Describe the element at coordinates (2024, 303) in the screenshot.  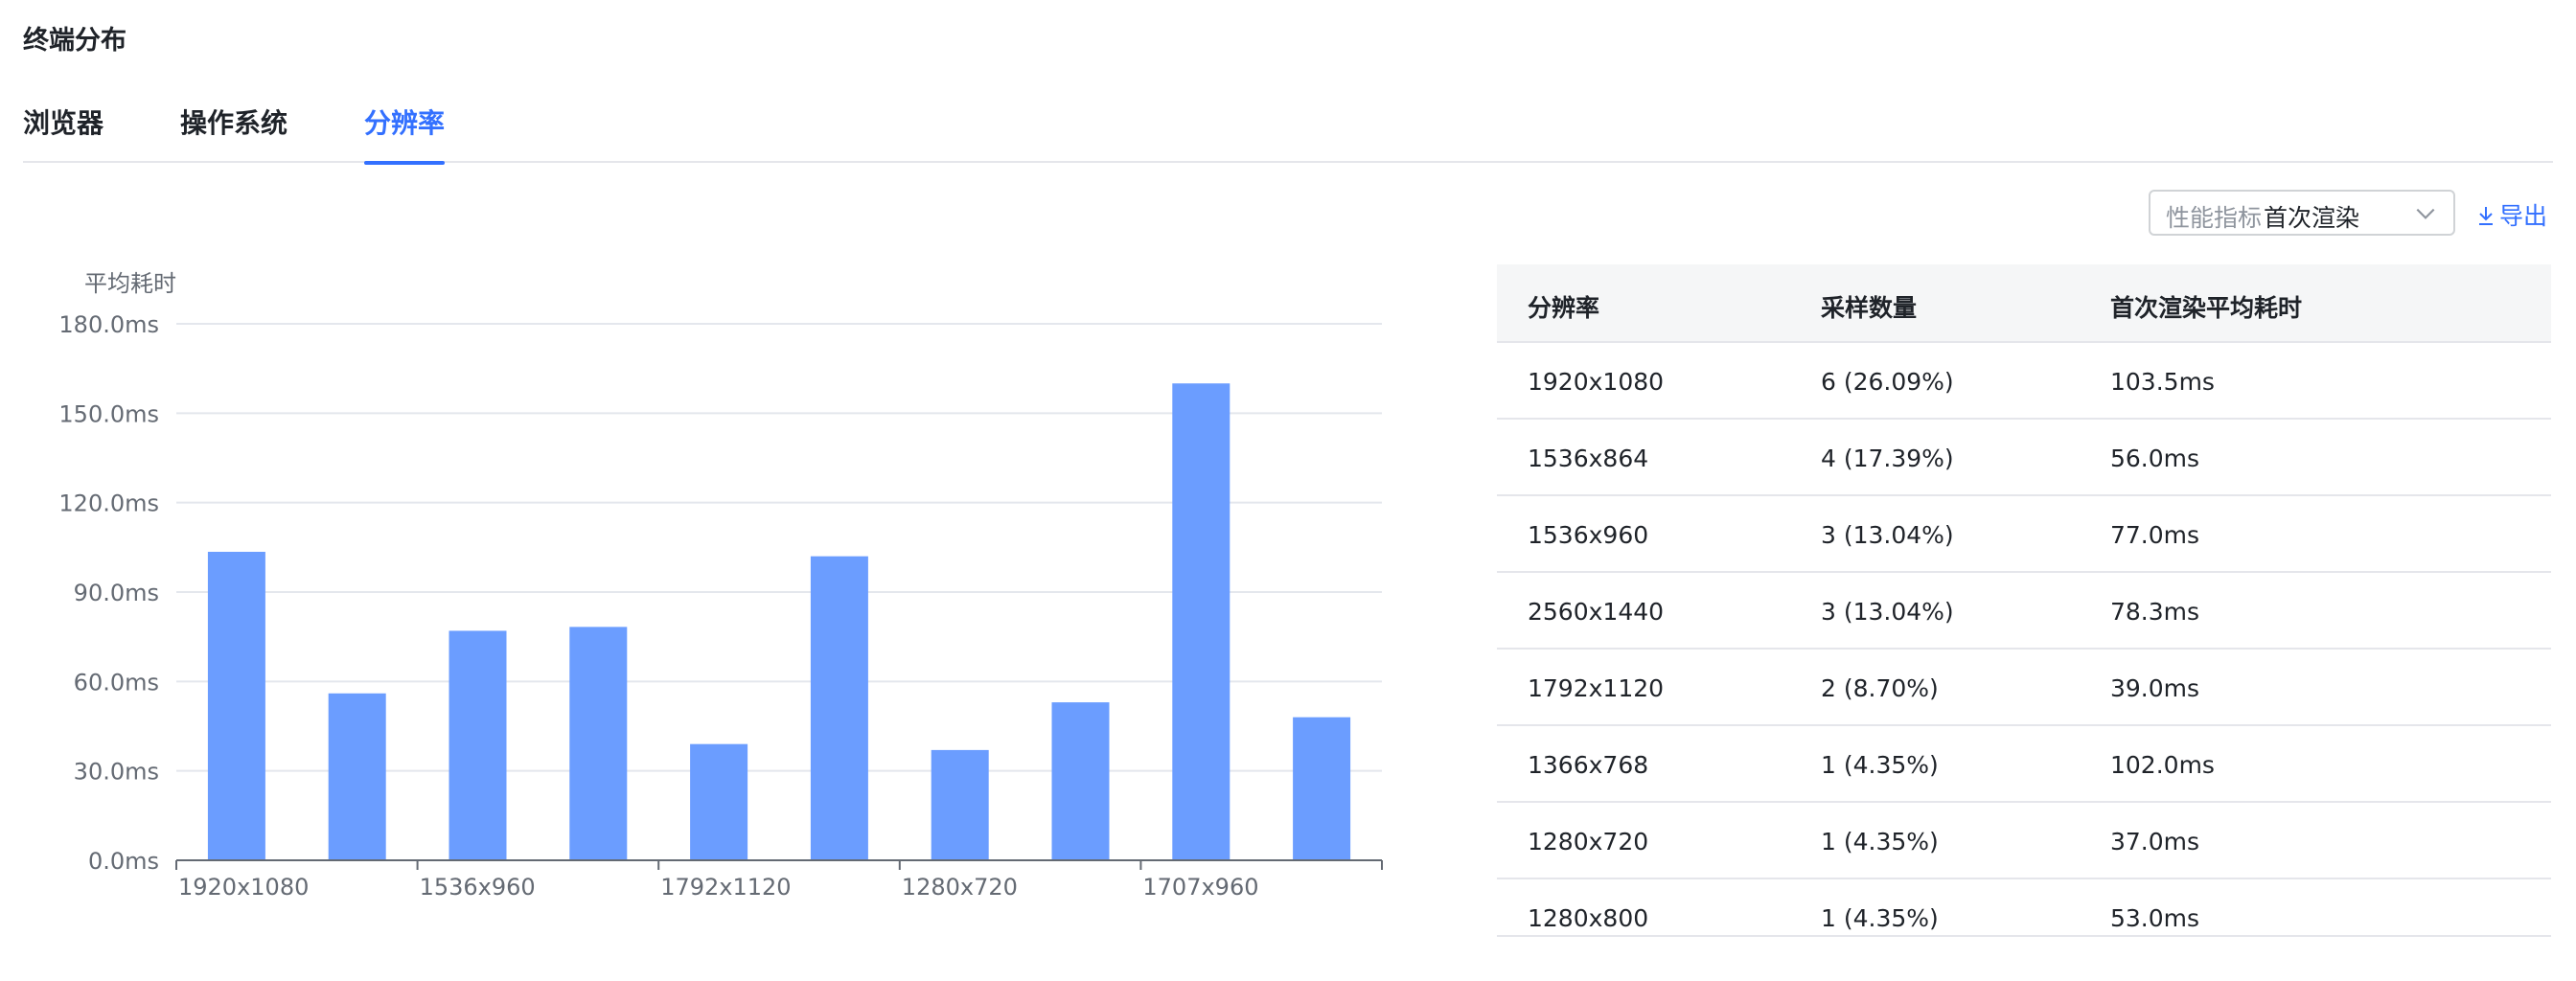
I see `table-header: 分辨率 采样数量 首次渲染平均耗时` at that location.